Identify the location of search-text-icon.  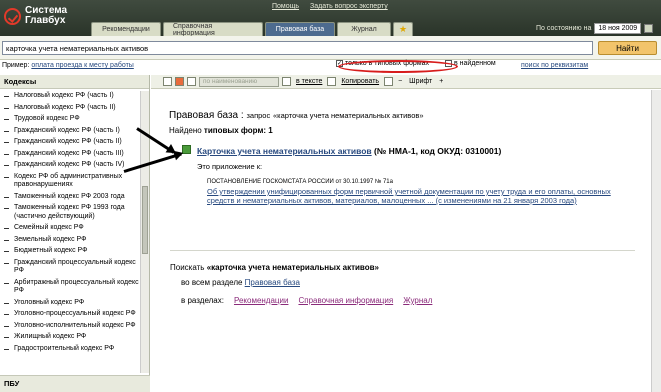
(286, 81).